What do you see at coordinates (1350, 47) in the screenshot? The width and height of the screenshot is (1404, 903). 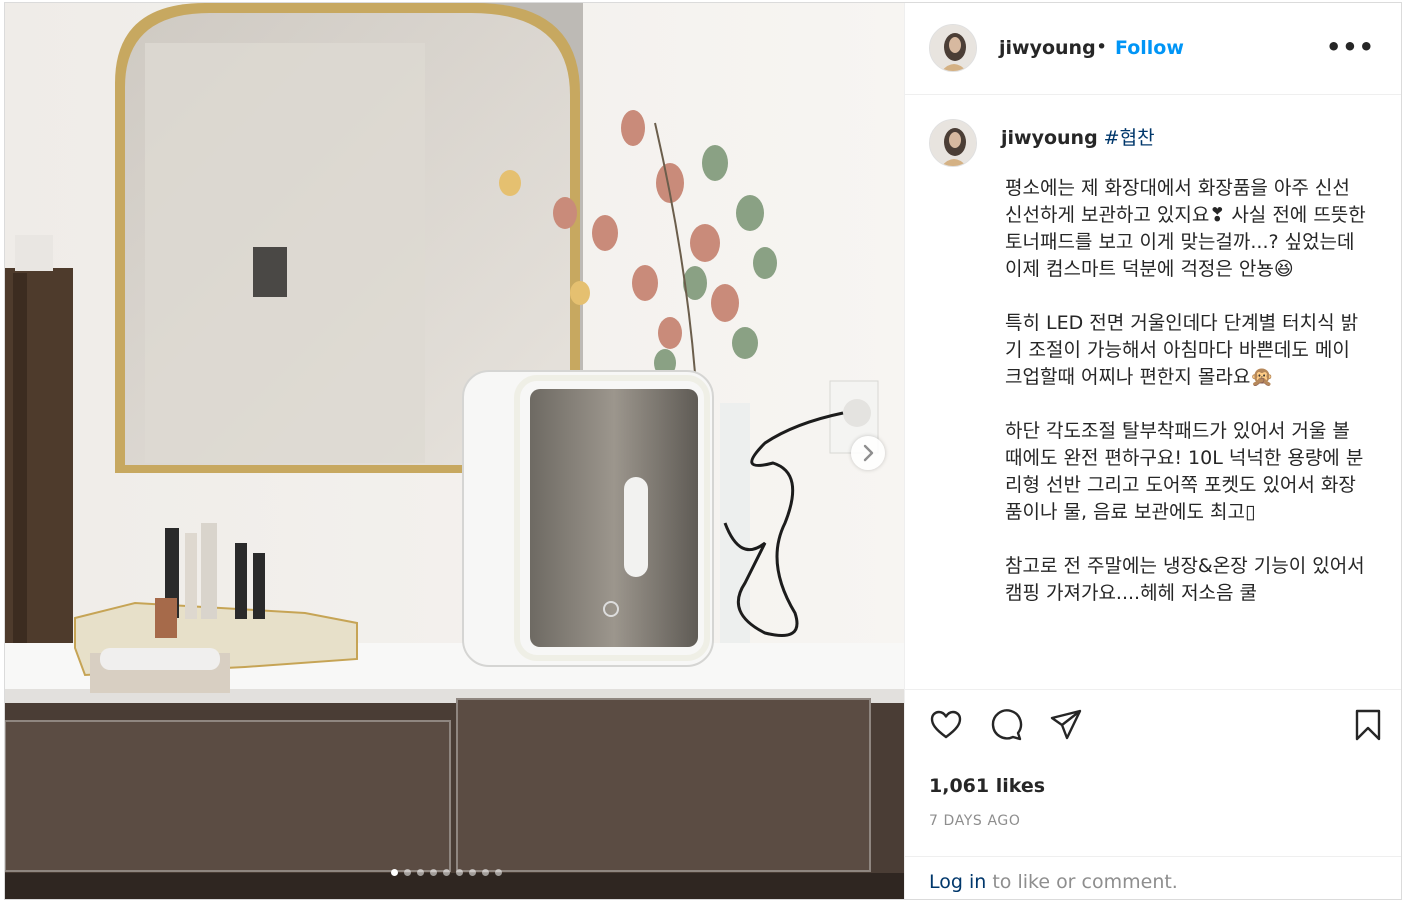 I see `more-options-icon: •••` at bounding box center [1350, 47].